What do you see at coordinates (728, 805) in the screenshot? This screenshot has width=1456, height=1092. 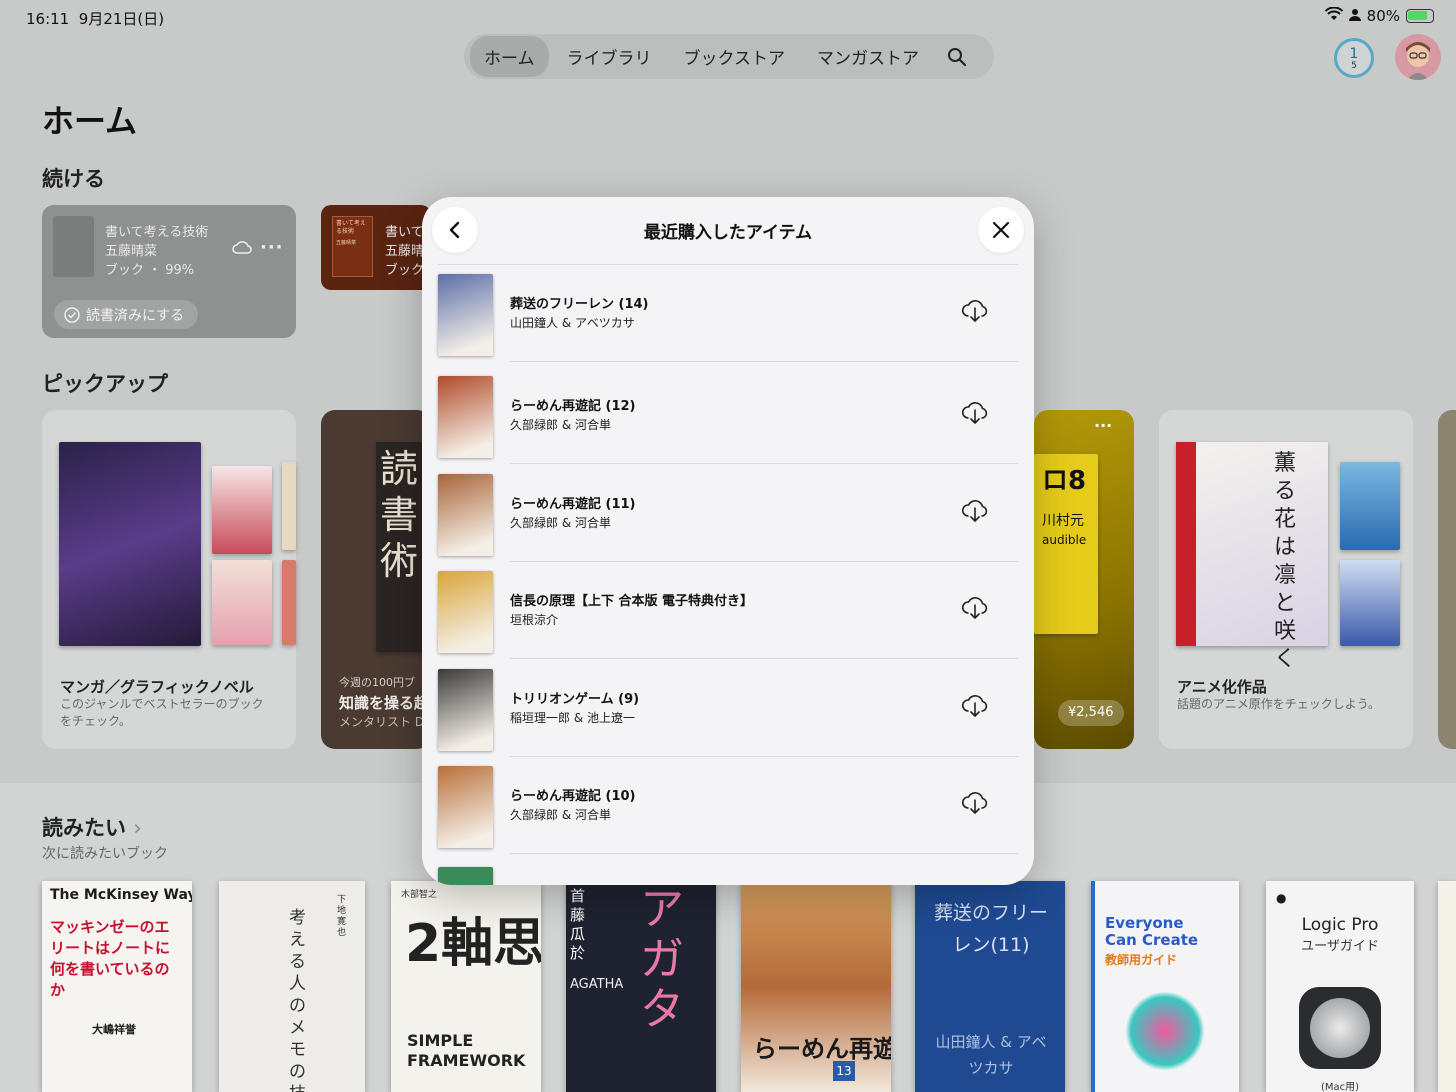 I see `list-item: らーめん再遊記 (10) 久部緑郎 & 河合単` at bounding box center [728, 805].